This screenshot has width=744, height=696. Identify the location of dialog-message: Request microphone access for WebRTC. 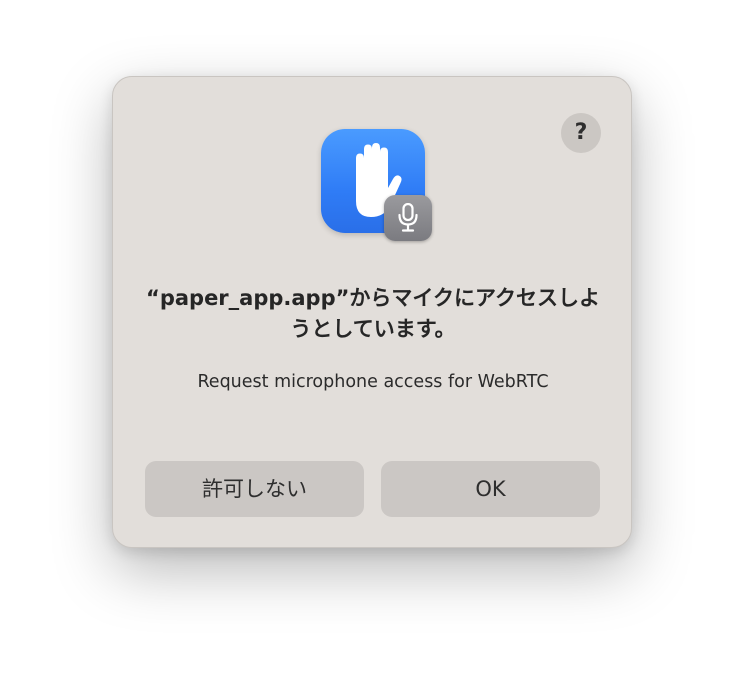
(373, 382).